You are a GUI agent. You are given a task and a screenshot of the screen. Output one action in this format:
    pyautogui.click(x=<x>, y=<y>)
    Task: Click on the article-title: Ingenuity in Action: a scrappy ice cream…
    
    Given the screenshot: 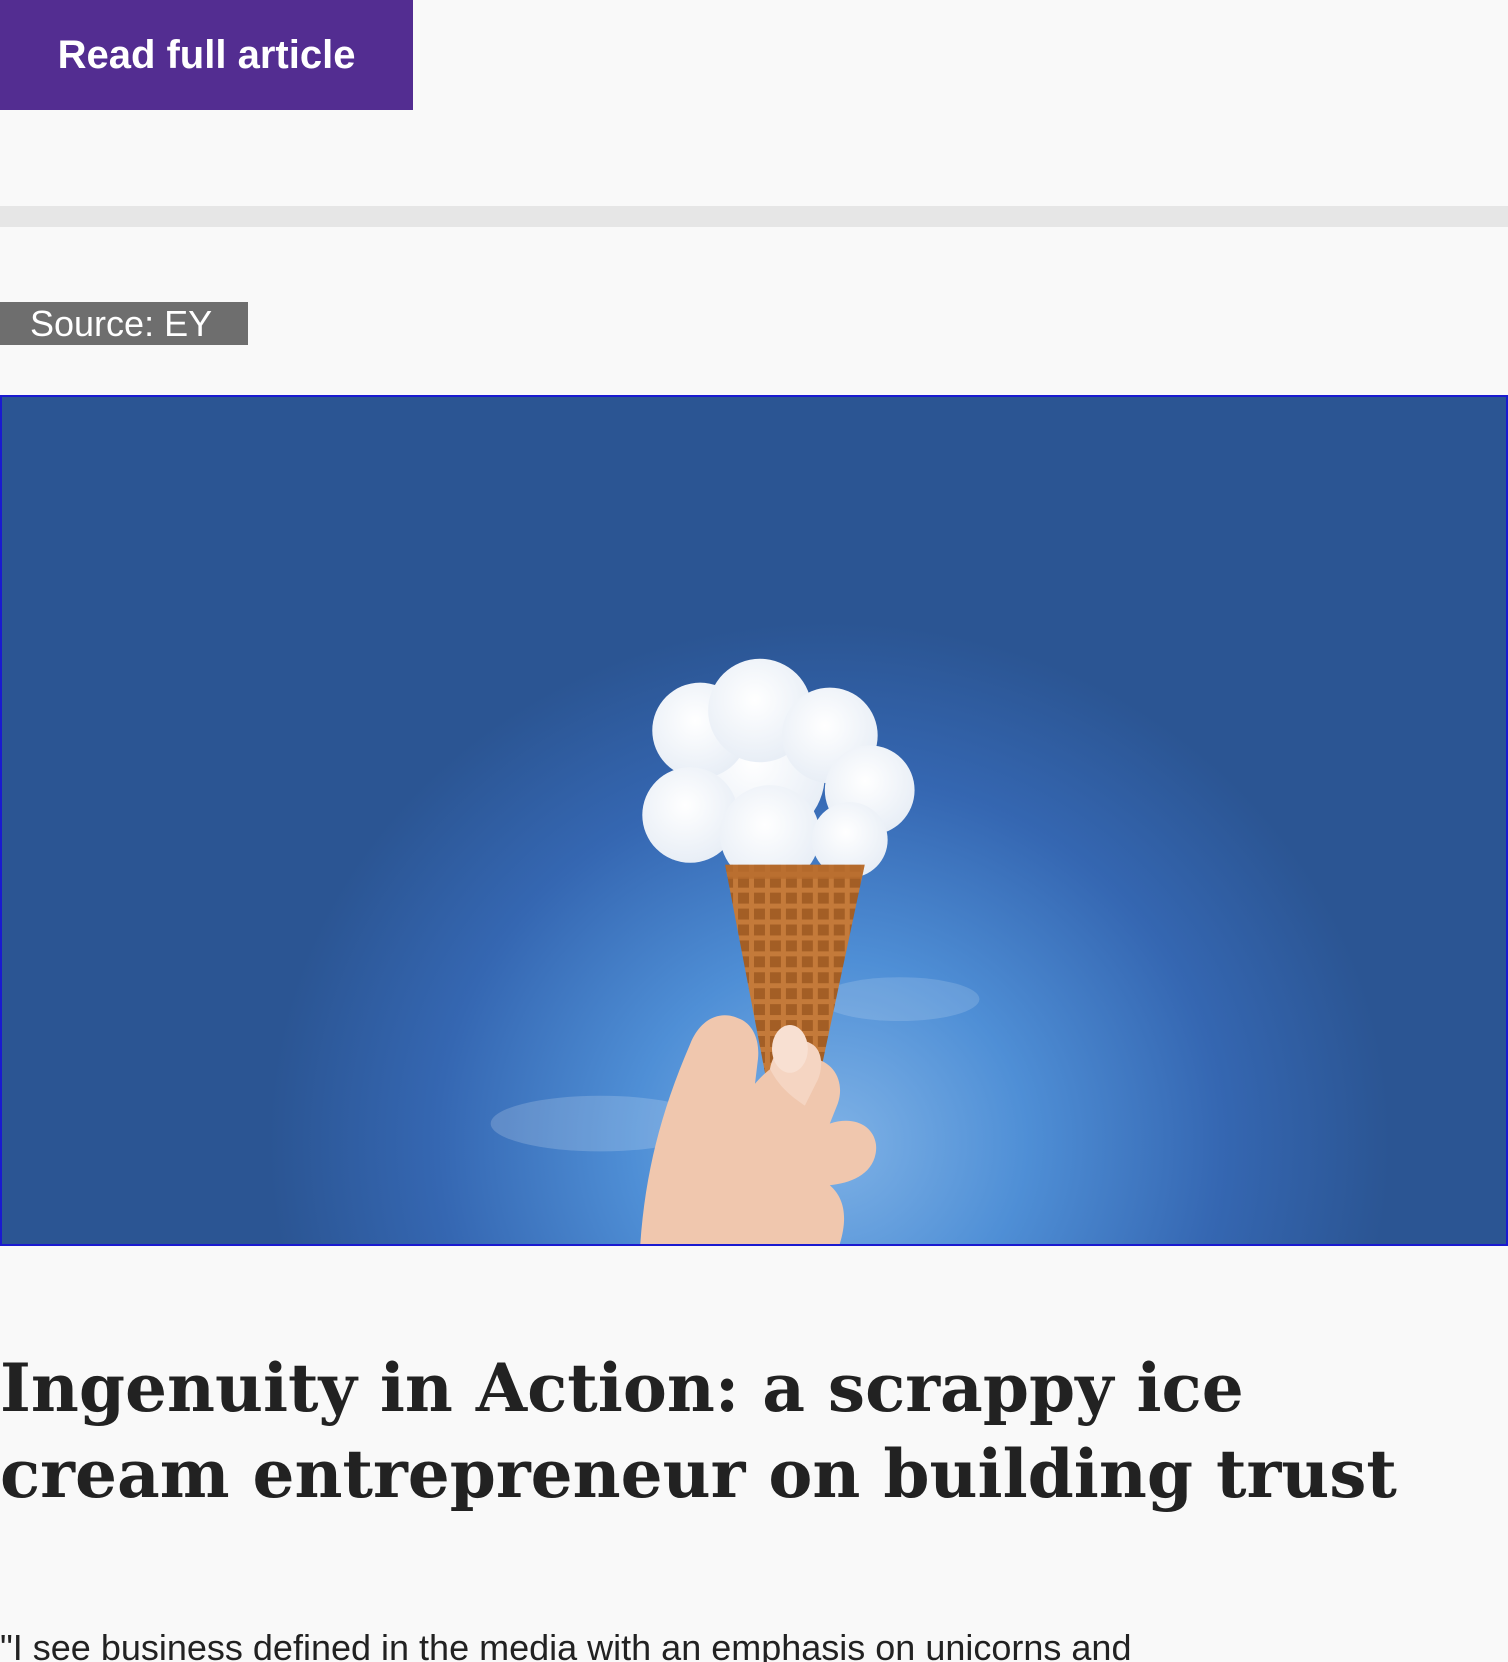 What is the action you would take?
    pyautogui.click(x=698, y=1431)
    